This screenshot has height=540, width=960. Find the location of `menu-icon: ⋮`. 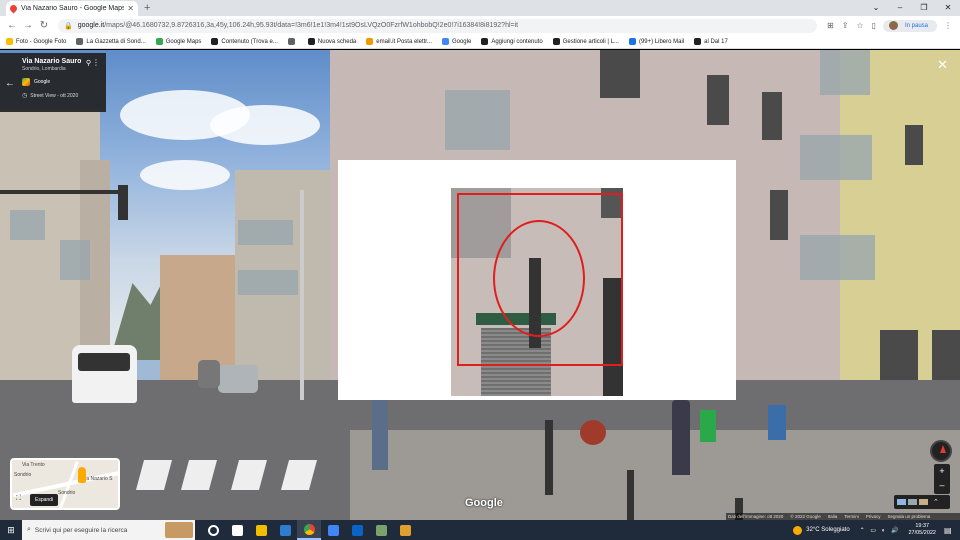

menu-icon: ⋮ is located at coordinates (948, 25).